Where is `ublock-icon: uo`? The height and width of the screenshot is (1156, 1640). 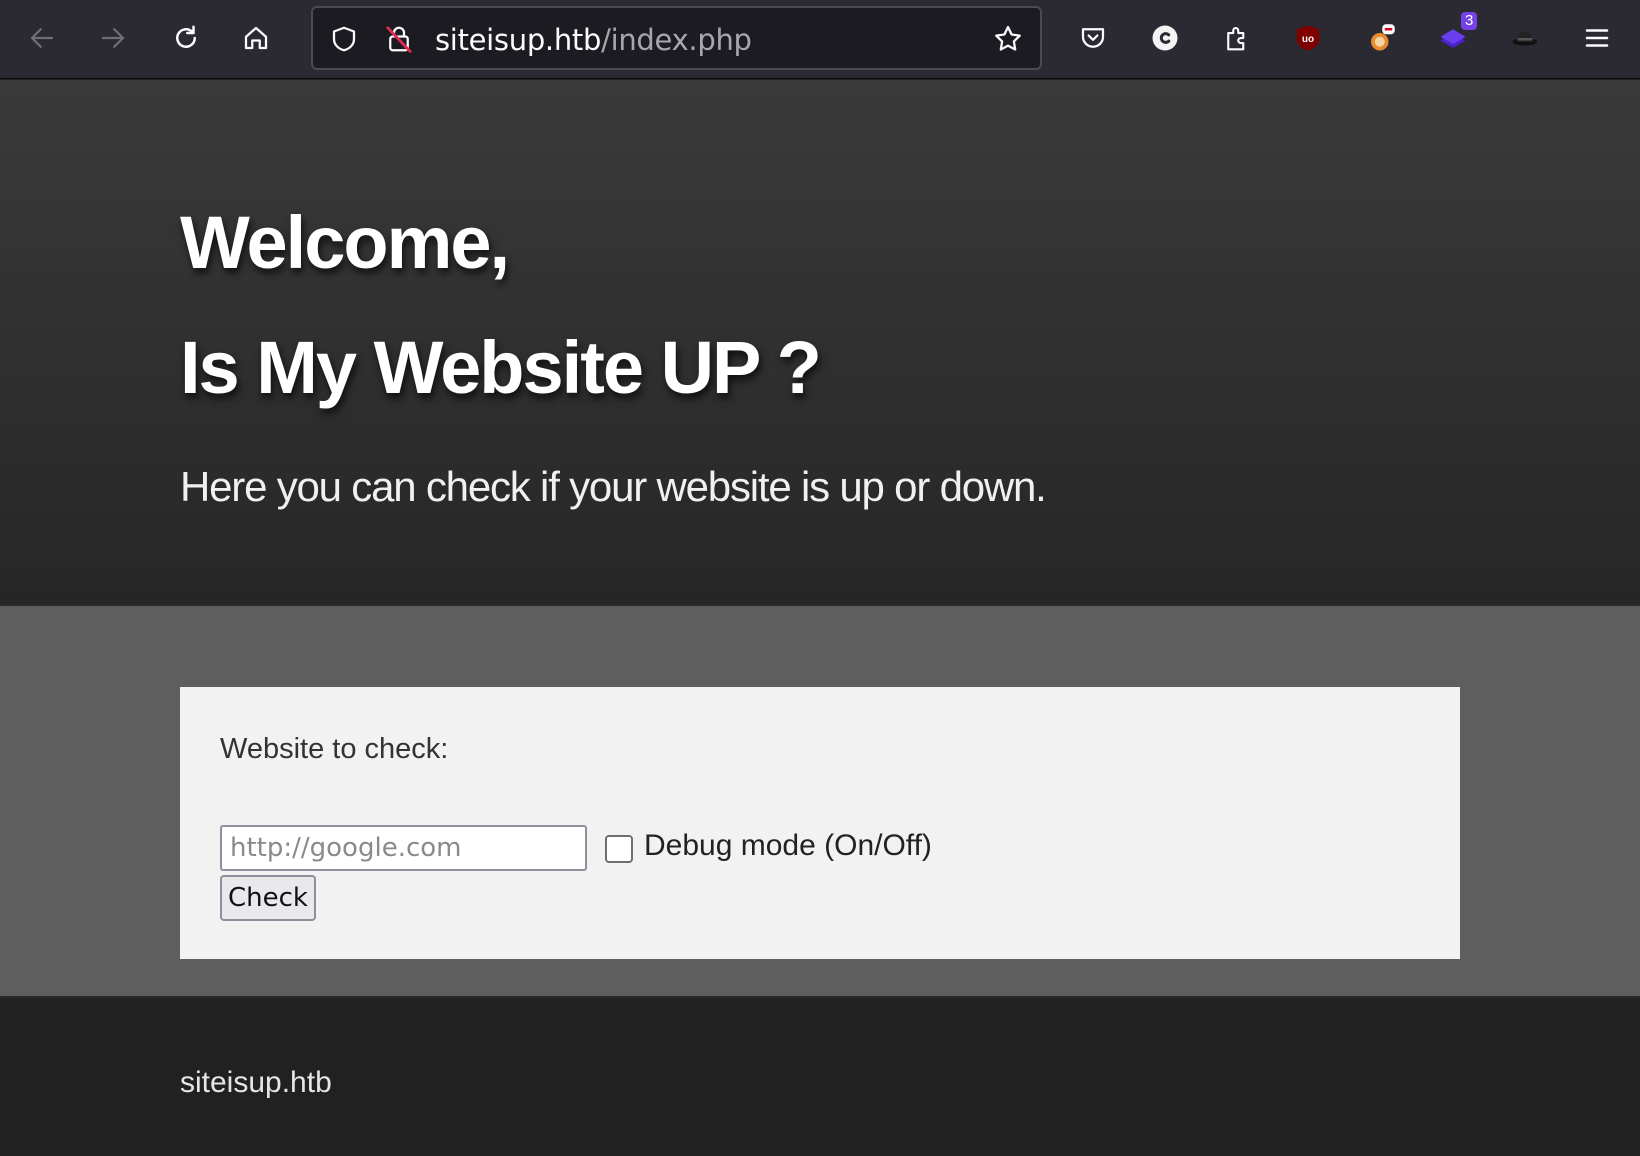 ublock-icon: uo is located at coordinates (1308, 38).